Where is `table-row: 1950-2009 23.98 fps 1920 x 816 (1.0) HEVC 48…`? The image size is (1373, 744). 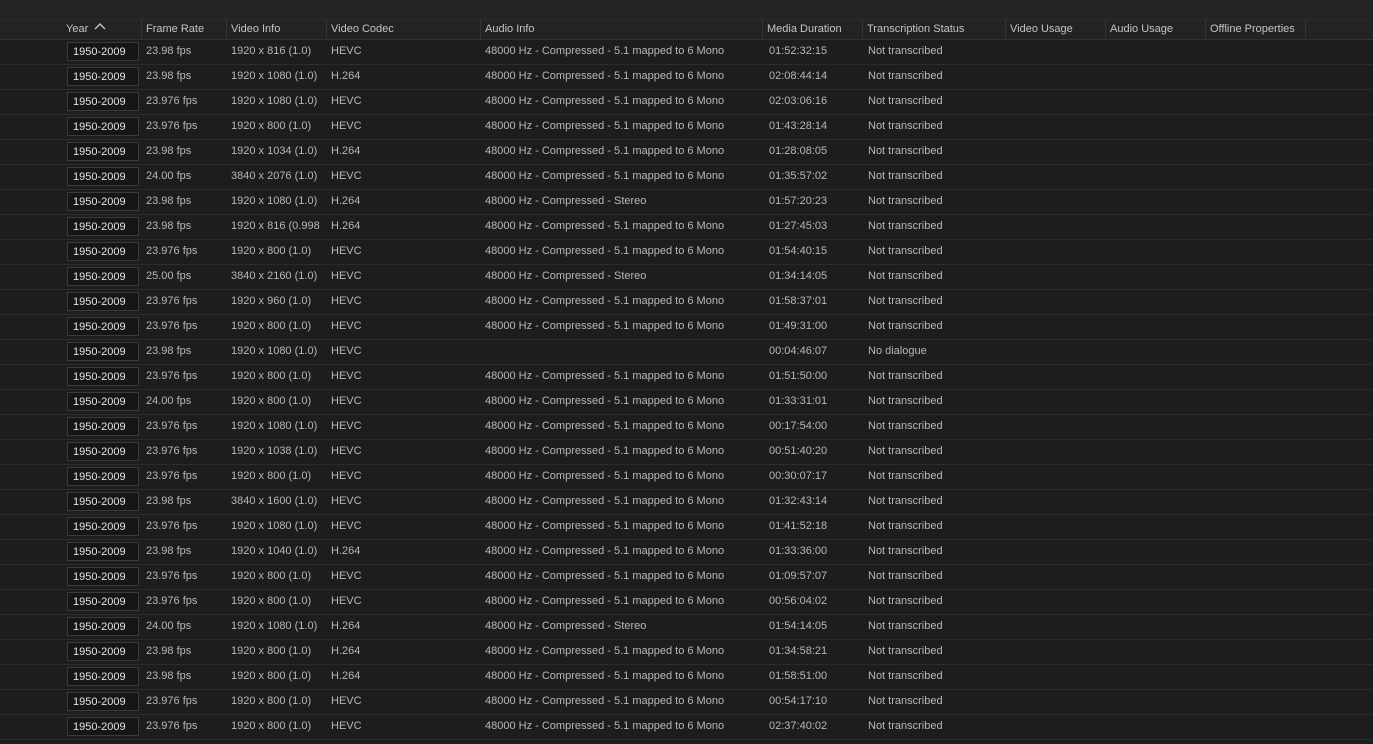 table-row: 1950-2009 23.98 fps 1920 x 816 (1.0) HEVC 48… is located at coordinates (686, 52).